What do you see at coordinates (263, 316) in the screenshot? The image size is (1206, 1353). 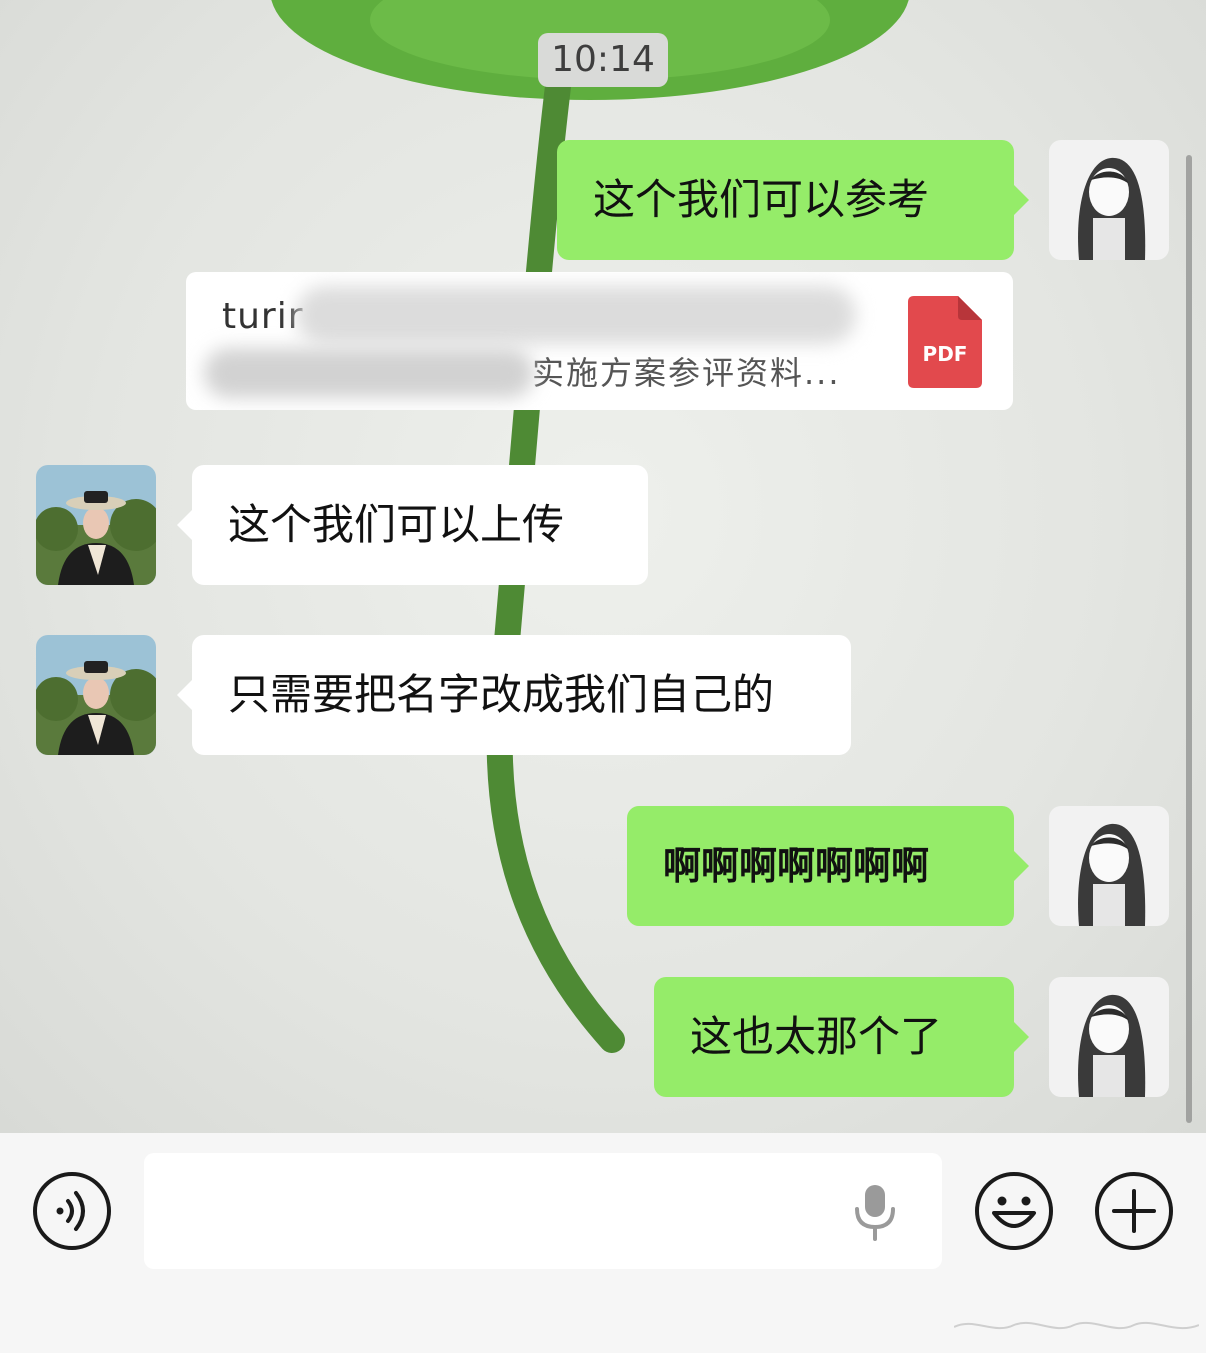 I see `file-name-line1: turir` at bounding box center [263, 316].